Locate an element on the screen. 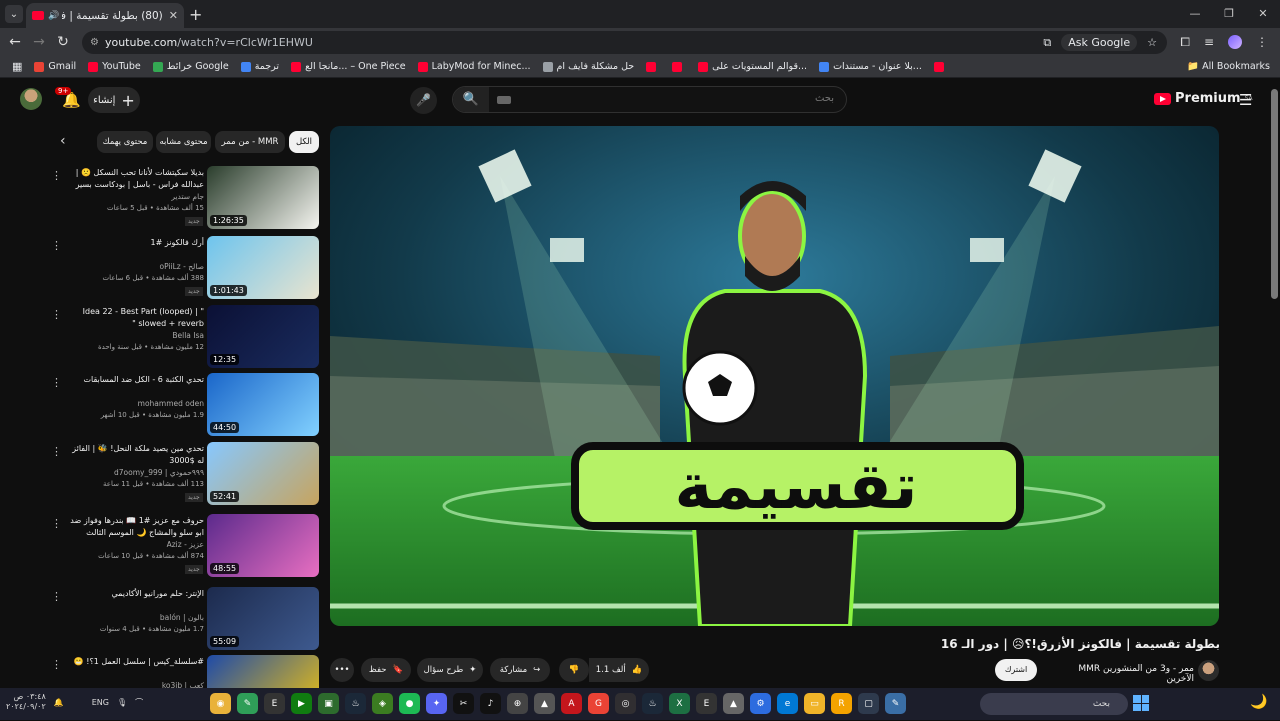  recommendation-thumbnail: 52:41 is located at coordinates (263, 473).